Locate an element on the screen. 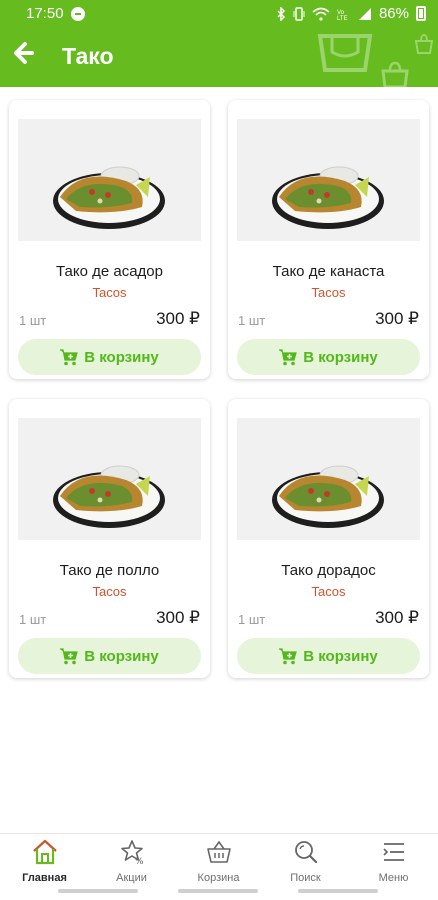  product-card: Тако дорадос Tacos 1 шт 300 ₽ В корзину is located at coordinates (328, 538).